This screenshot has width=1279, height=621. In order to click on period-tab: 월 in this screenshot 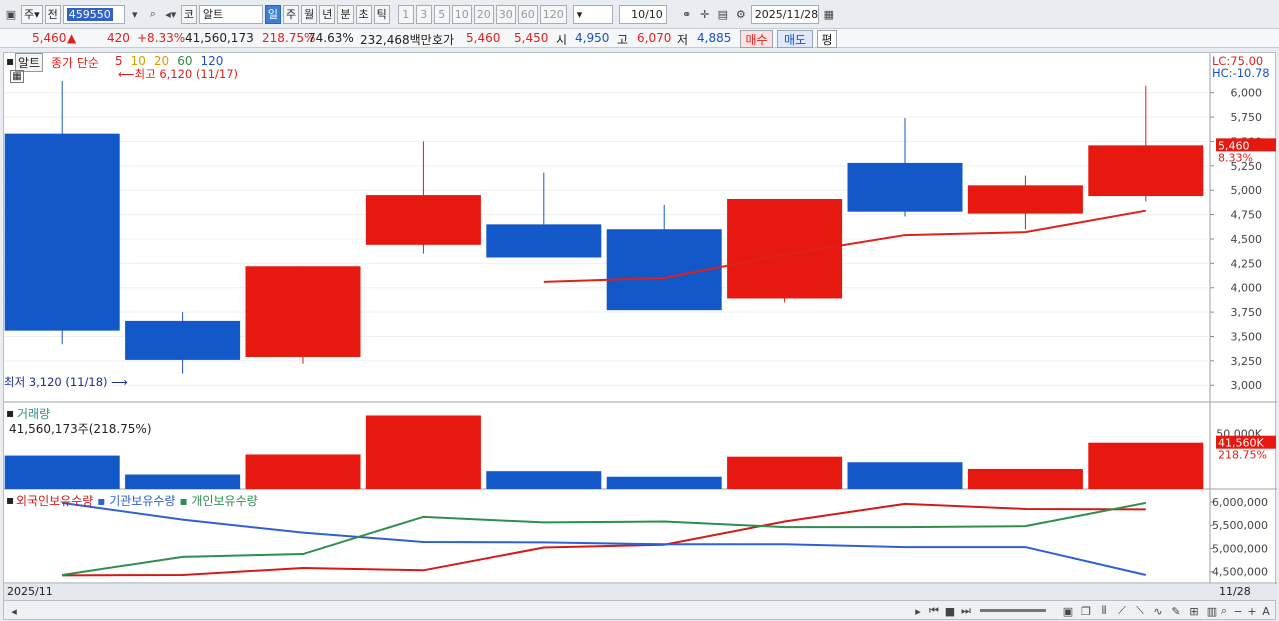, I will do `click(309, 14)`.